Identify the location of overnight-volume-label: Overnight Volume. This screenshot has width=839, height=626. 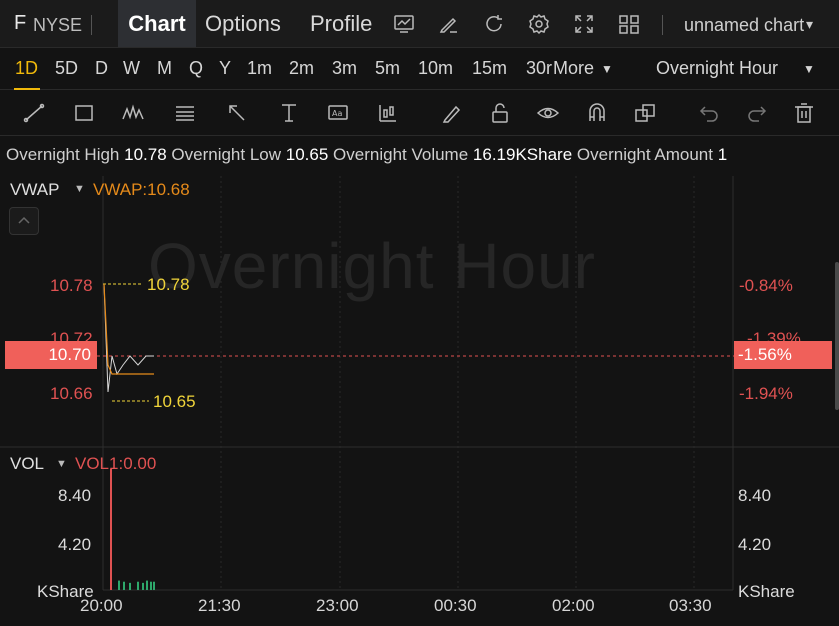
(401, 154).